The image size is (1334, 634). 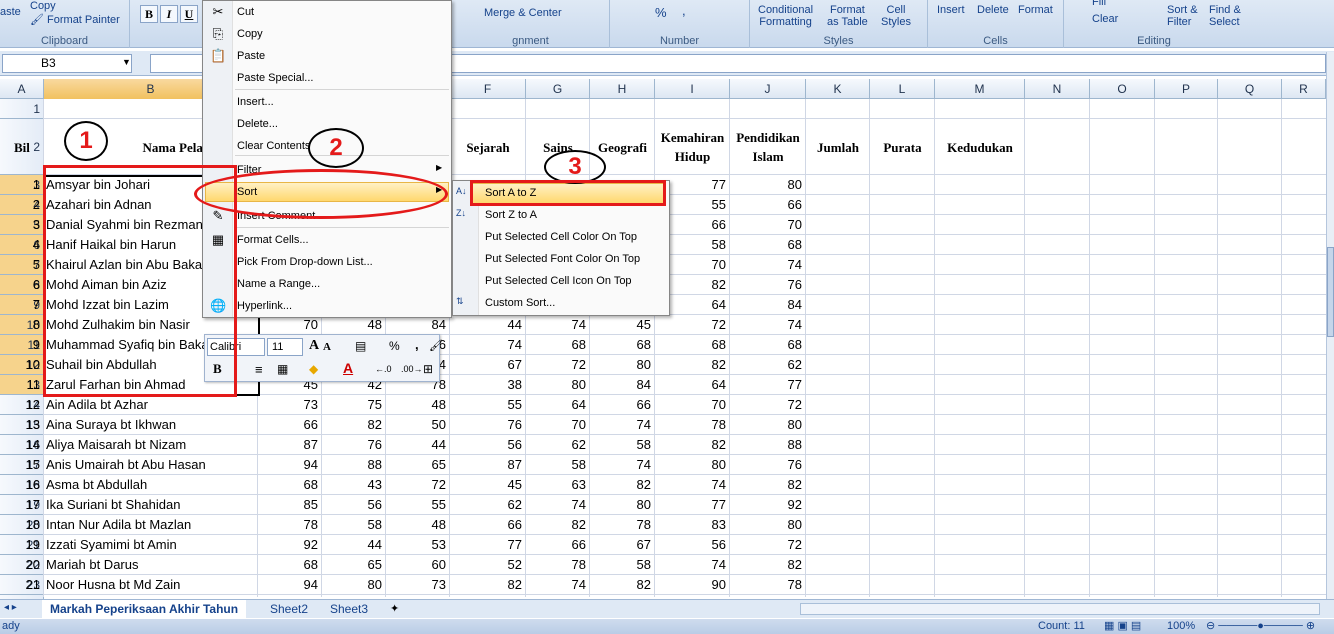 I want to click on delete-button: Delete, so click(x=993, y=10).